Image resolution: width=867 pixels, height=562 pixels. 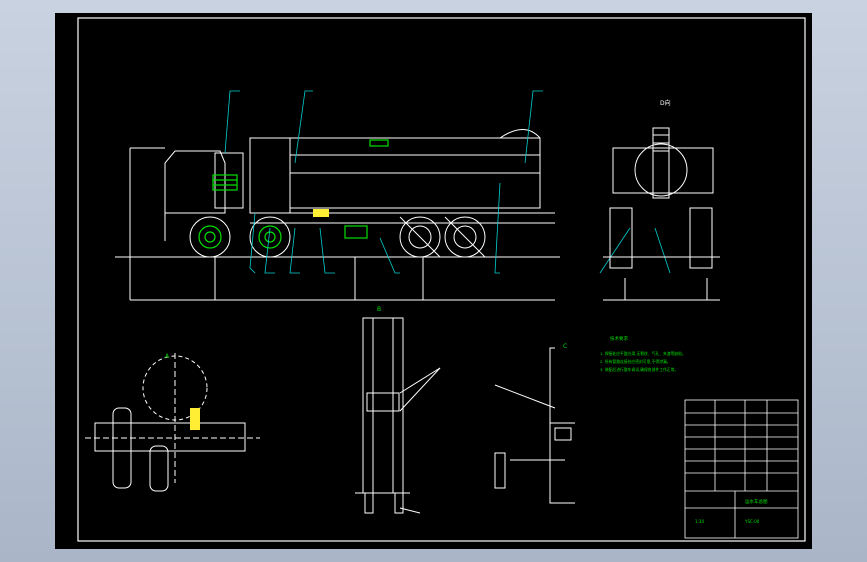 What do you see at coordinates (534, 425) in the screenshot?
I see `bracket-detail-view` at bounding box center [534, 425].